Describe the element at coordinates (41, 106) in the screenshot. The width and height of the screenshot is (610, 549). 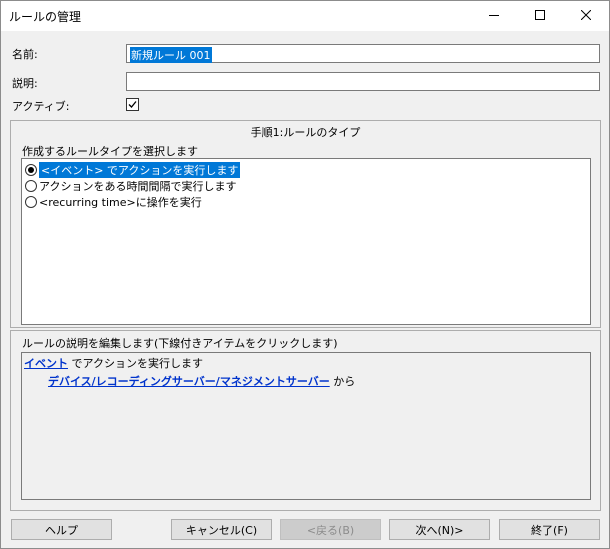
I see `active-label: アクティブ:` at that location.